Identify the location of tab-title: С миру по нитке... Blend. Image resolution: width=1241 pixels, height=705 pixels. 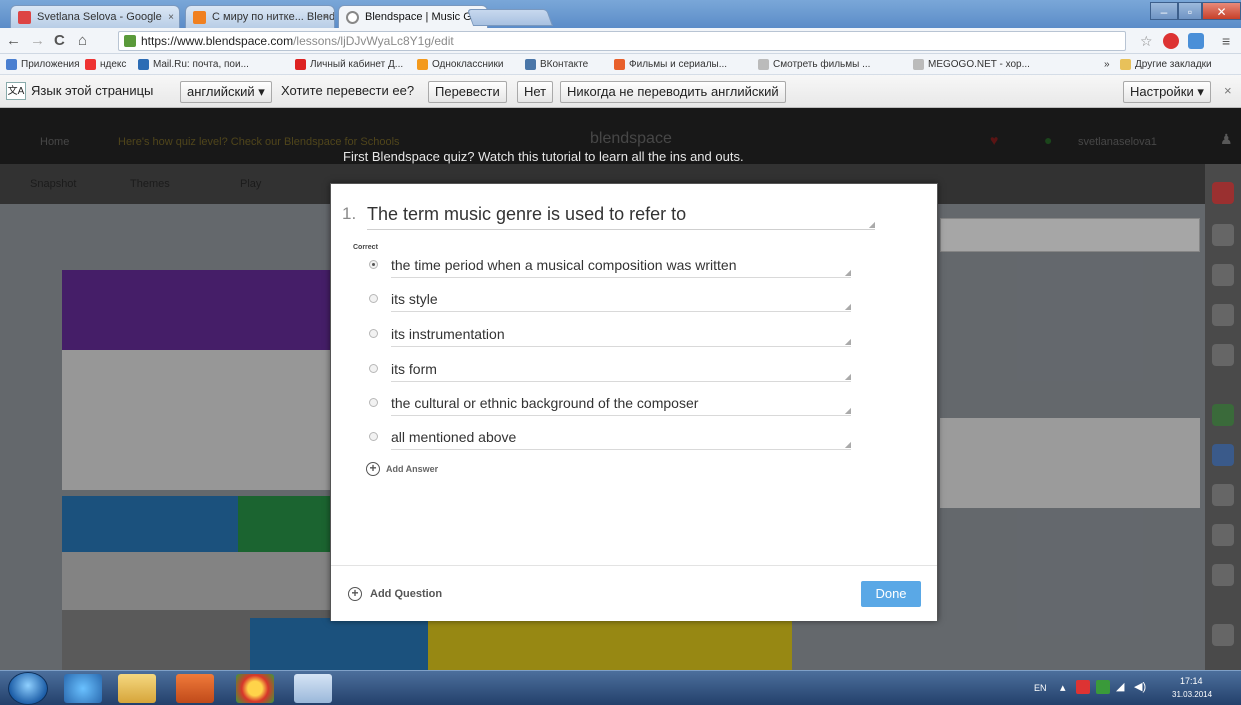
(273, 17).